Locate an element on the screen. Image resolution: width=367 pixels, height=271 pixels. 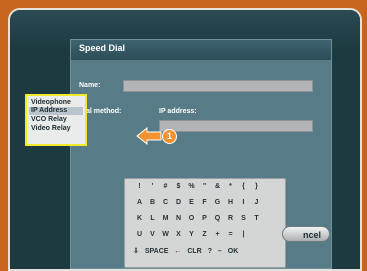
method-vco-relay: VCO Relay is located at coordinates (49, 120).